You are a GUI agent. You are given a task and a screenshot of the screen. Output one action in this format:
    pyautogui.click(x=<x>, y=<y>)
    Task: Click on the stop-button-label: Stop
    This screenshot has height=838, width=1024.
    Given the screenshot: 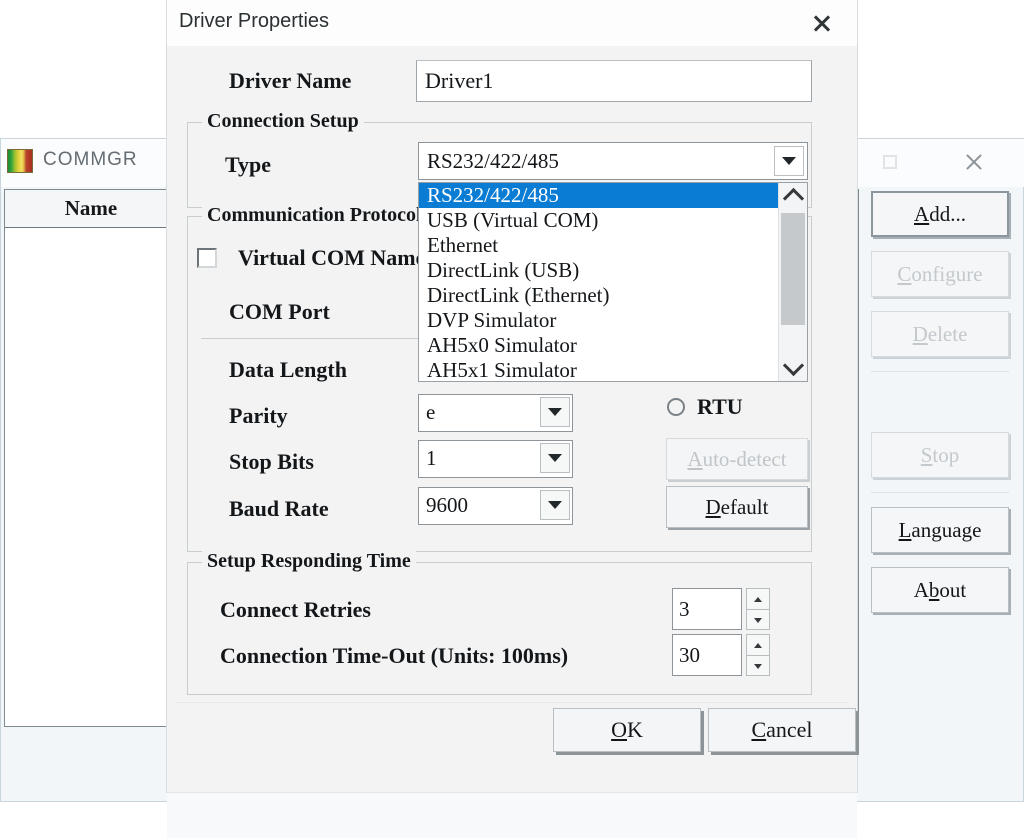 What is the action you would take?
    pyautogui.click(x=940, y=454)
    